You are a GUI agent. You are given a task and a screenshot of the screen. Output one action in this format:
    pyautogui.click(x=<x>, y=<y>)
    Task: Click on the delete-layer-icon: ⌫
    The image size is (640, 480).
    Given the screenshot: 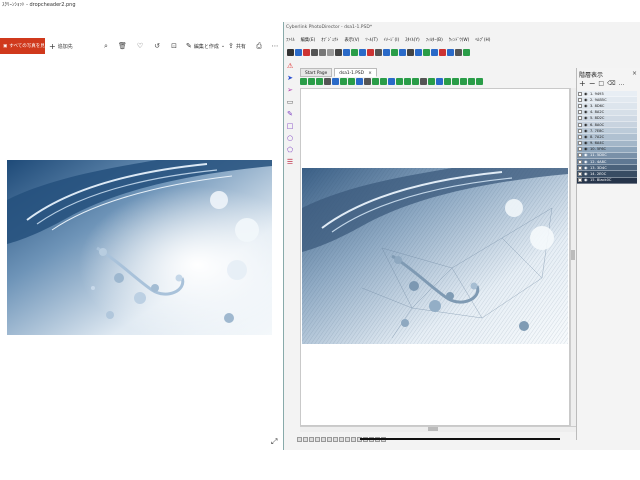 What is the action you would take?
    pyautogui.click(x=611, y=84)
    